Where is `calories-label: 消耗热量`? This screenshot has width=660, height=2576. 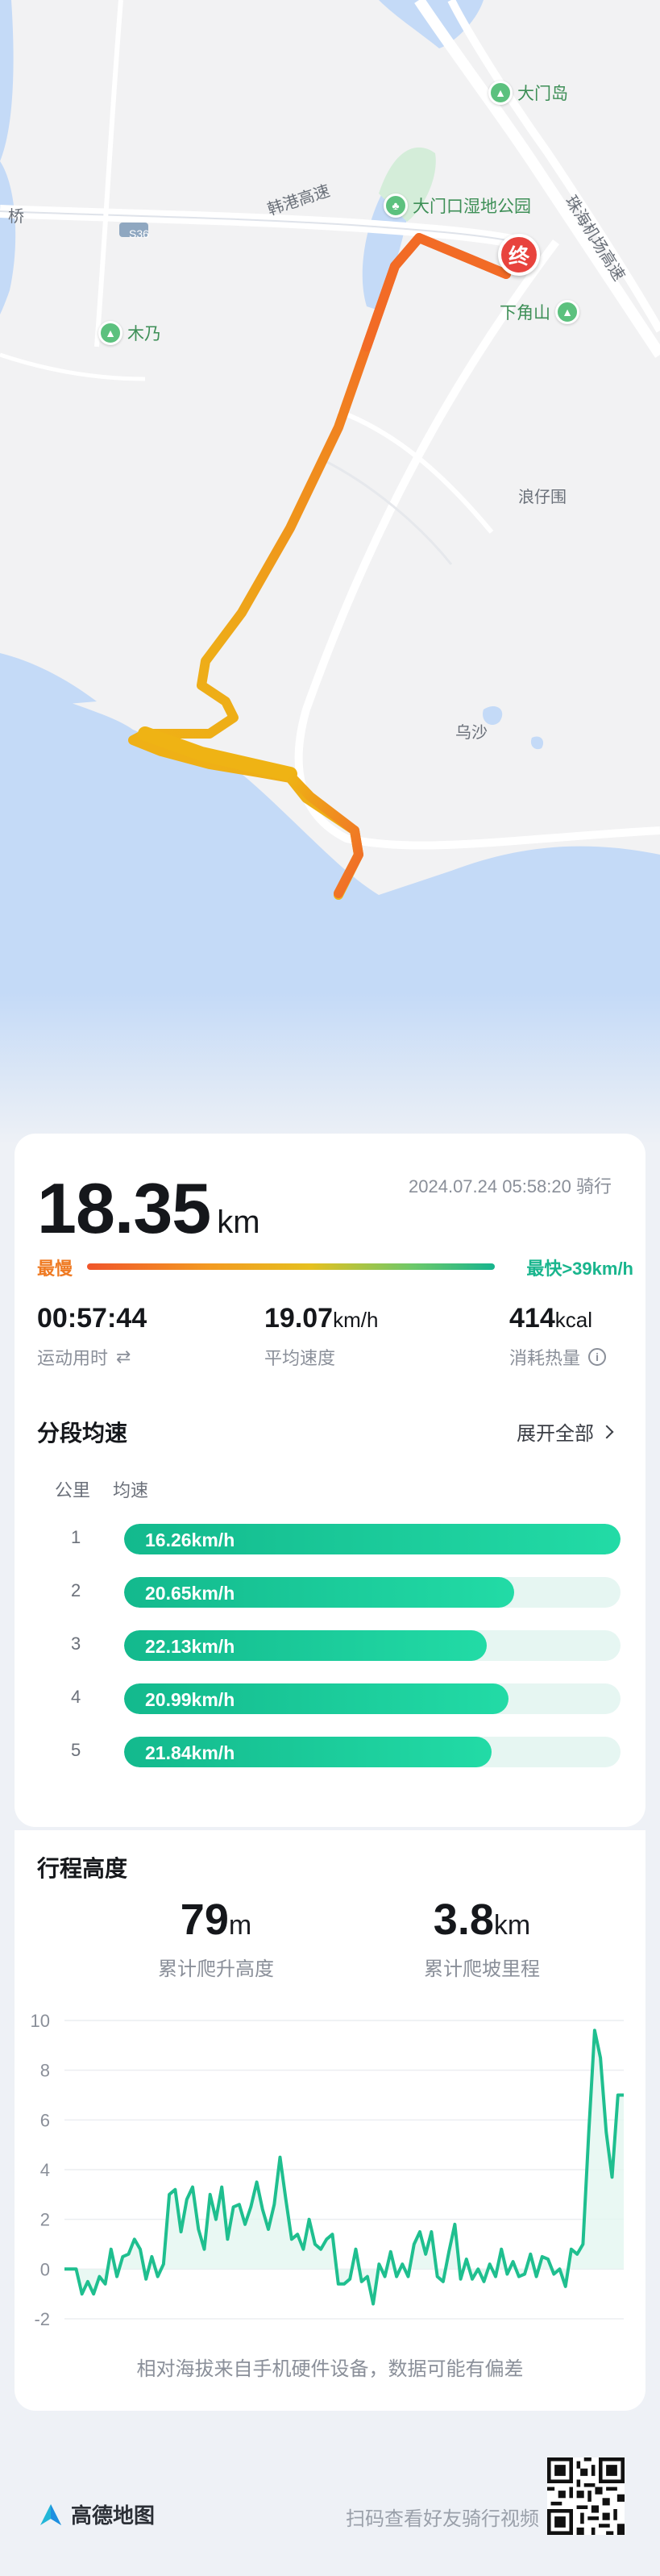
calories-label: 消耗热量 is located at coordinates (545, 1358).